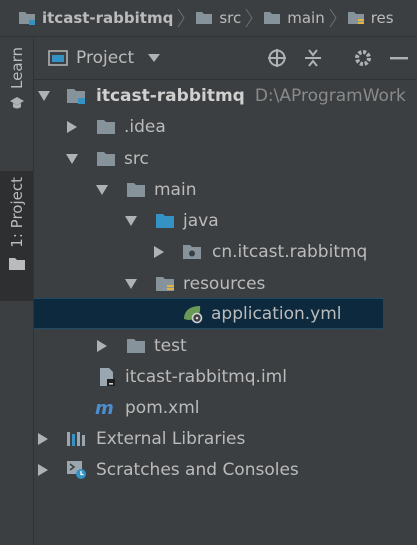  I want to click on hide-panel-button, so click(399, 58).